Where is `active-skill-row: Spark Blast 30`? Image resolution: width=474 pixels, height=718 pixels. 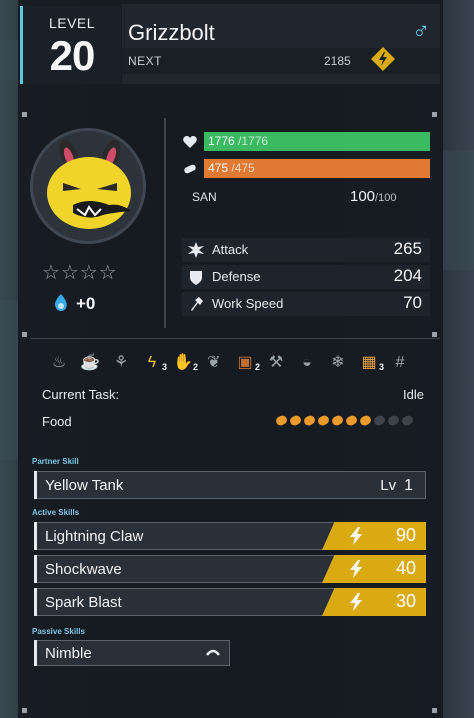 active-skill-row: Spark Blast 30 is located at coordinates (230, 602).